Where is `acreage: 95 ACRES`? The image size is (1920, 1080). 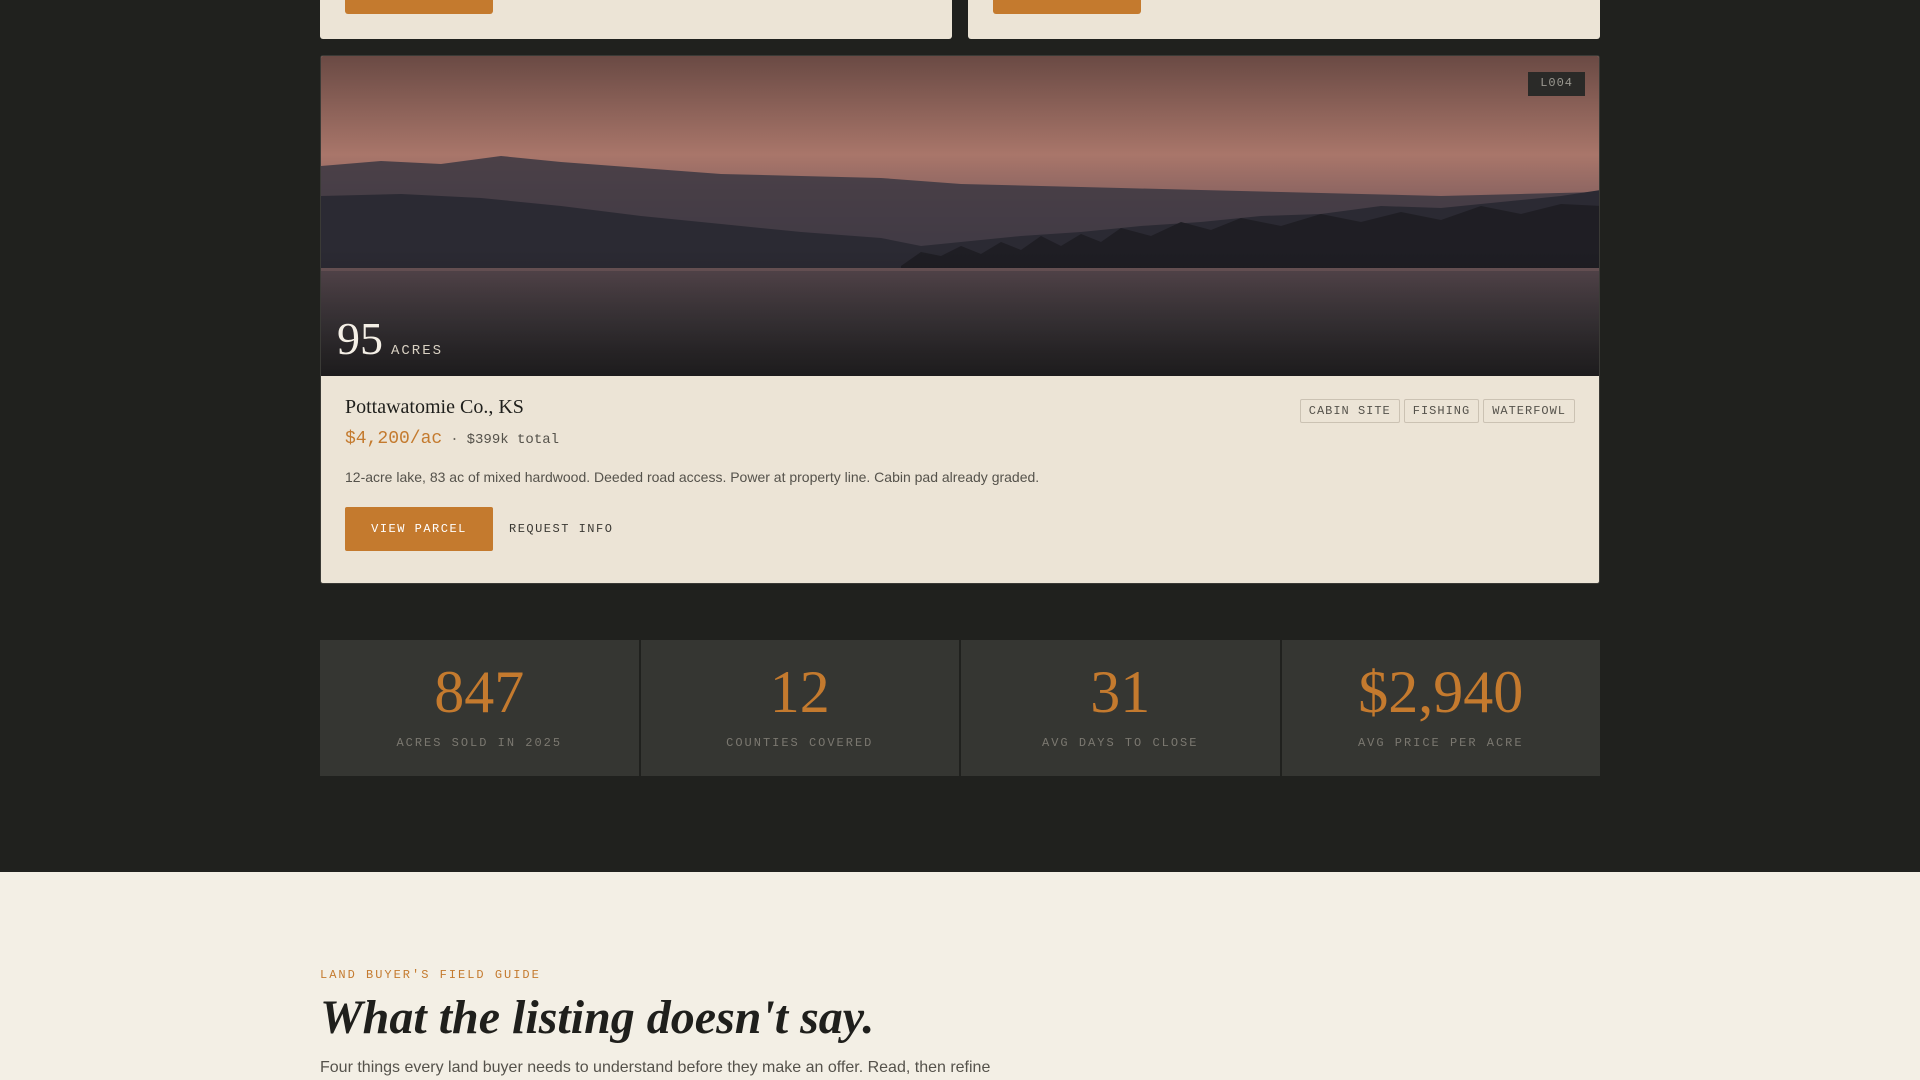
acreage: 95 ACRES is located at coordinates (390, 339).